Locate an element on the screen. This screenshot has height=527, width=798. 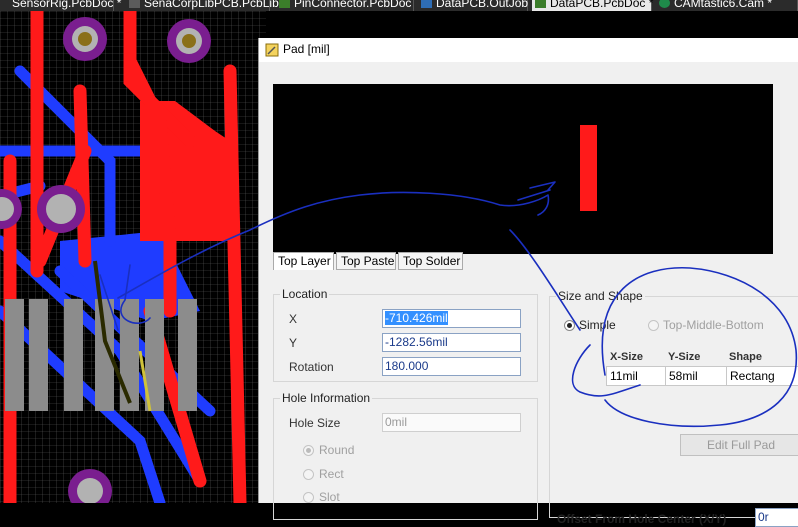
tab-datapcb: DataPCB.PcbDoc * is located at coordinates (593, 5).